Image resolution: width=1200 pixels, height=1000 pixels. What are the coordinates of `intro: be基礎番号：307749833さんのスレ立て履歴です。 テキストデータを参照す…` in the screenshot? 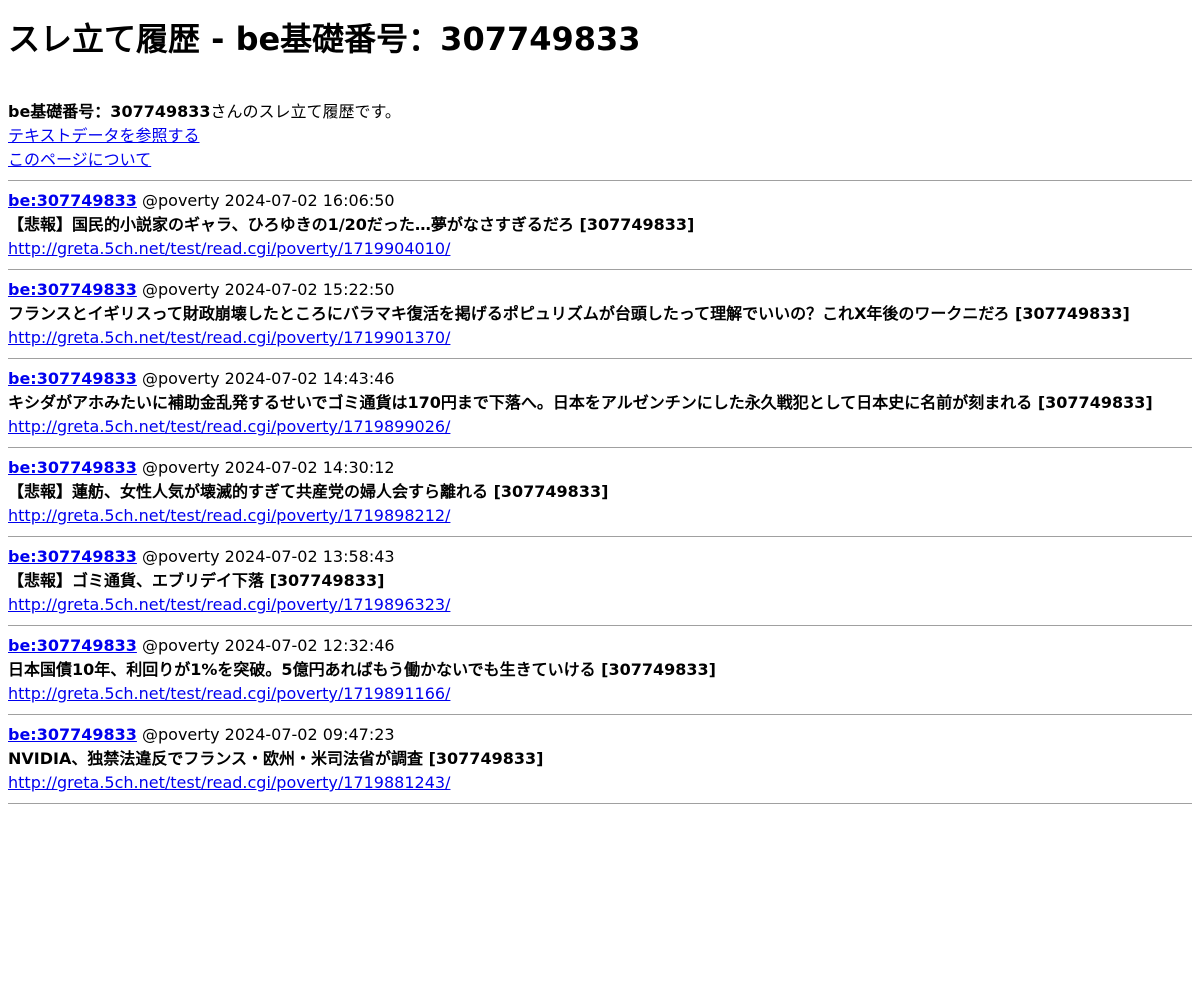 It's located at (600, 136).